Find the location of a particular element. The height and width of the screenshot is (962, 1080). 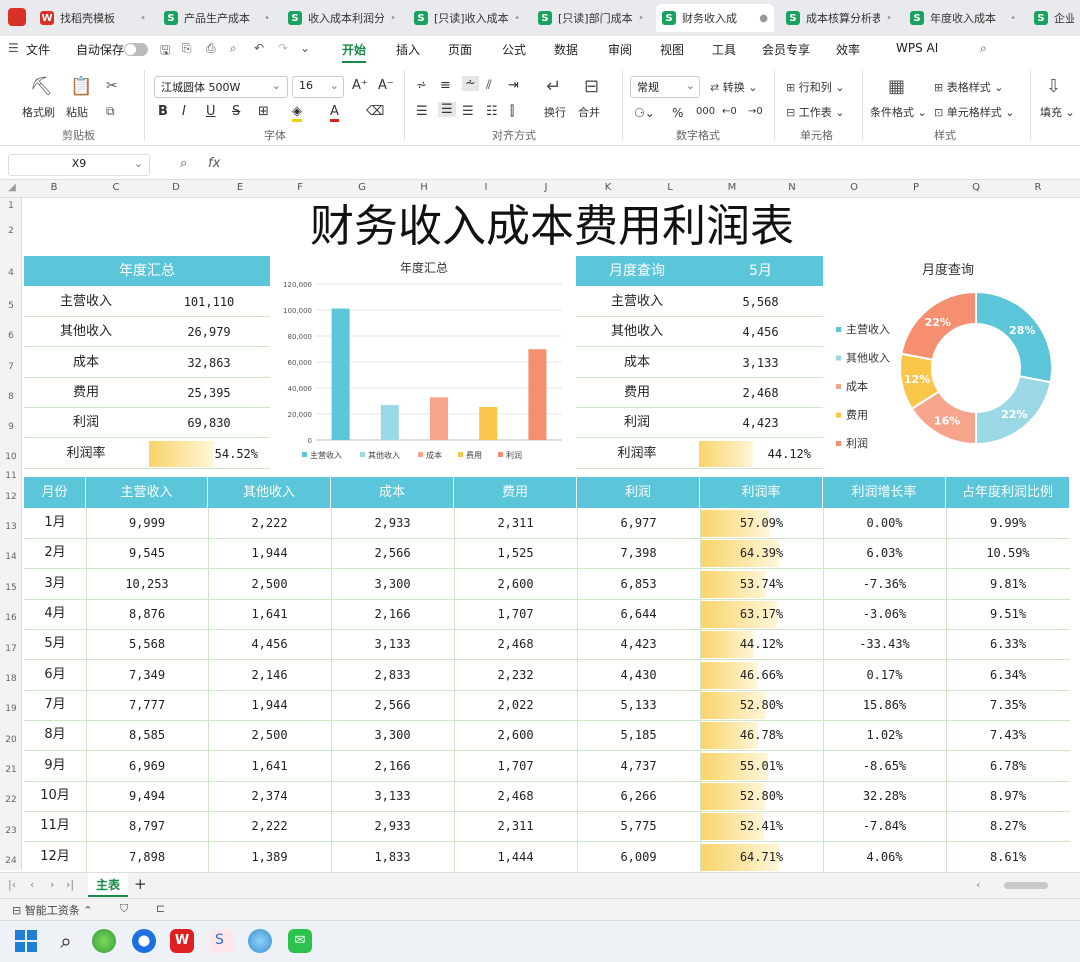

menu-tab: 插入 is located at coordinates (408, 49).